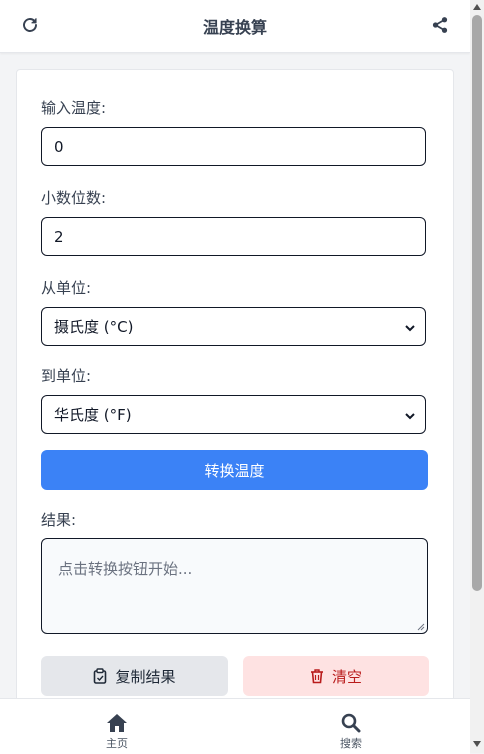  Describe the element at coordinates (477, 744) in the screenshot. I see `scroll-down-icon` at that location.